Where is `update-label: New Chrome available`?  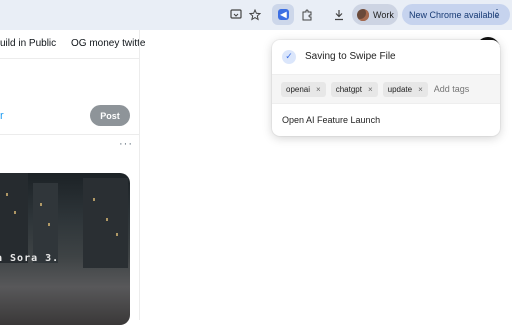 update-label: New Chrome available is located at coordinates (454, 14).